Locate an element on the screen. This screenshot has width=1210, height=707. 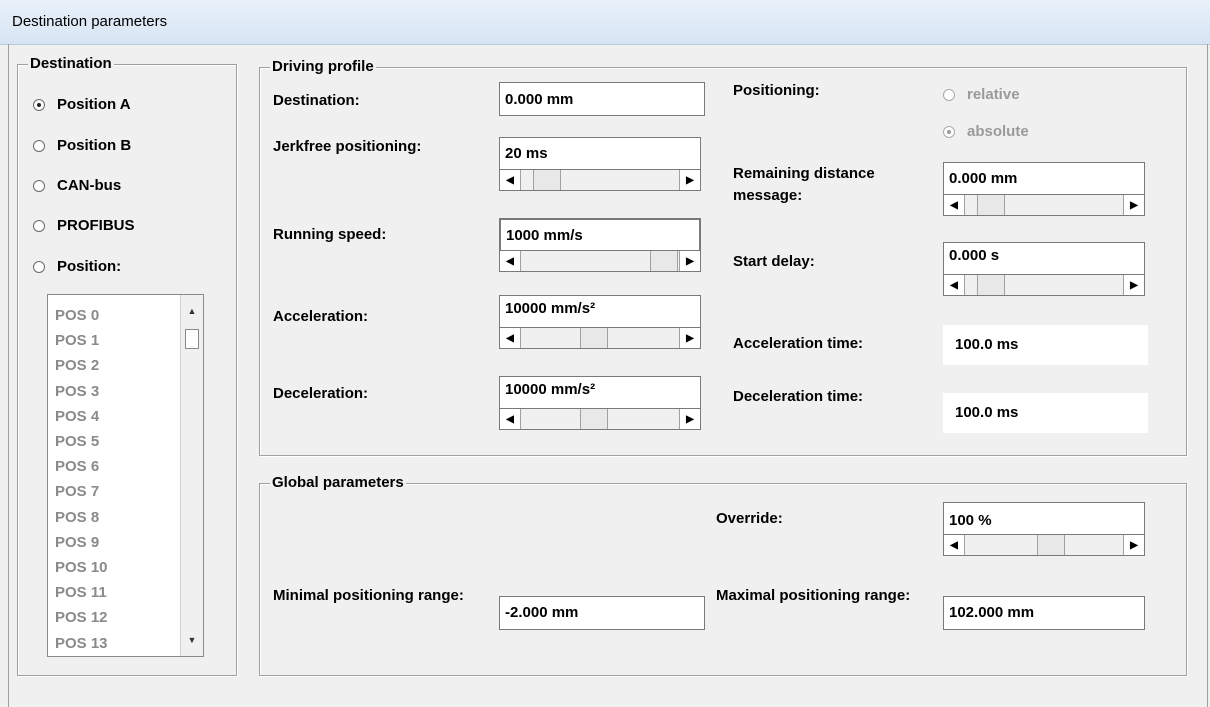
maximal-range-label: Maximal positioning range: is located at coordinates (813, 595).